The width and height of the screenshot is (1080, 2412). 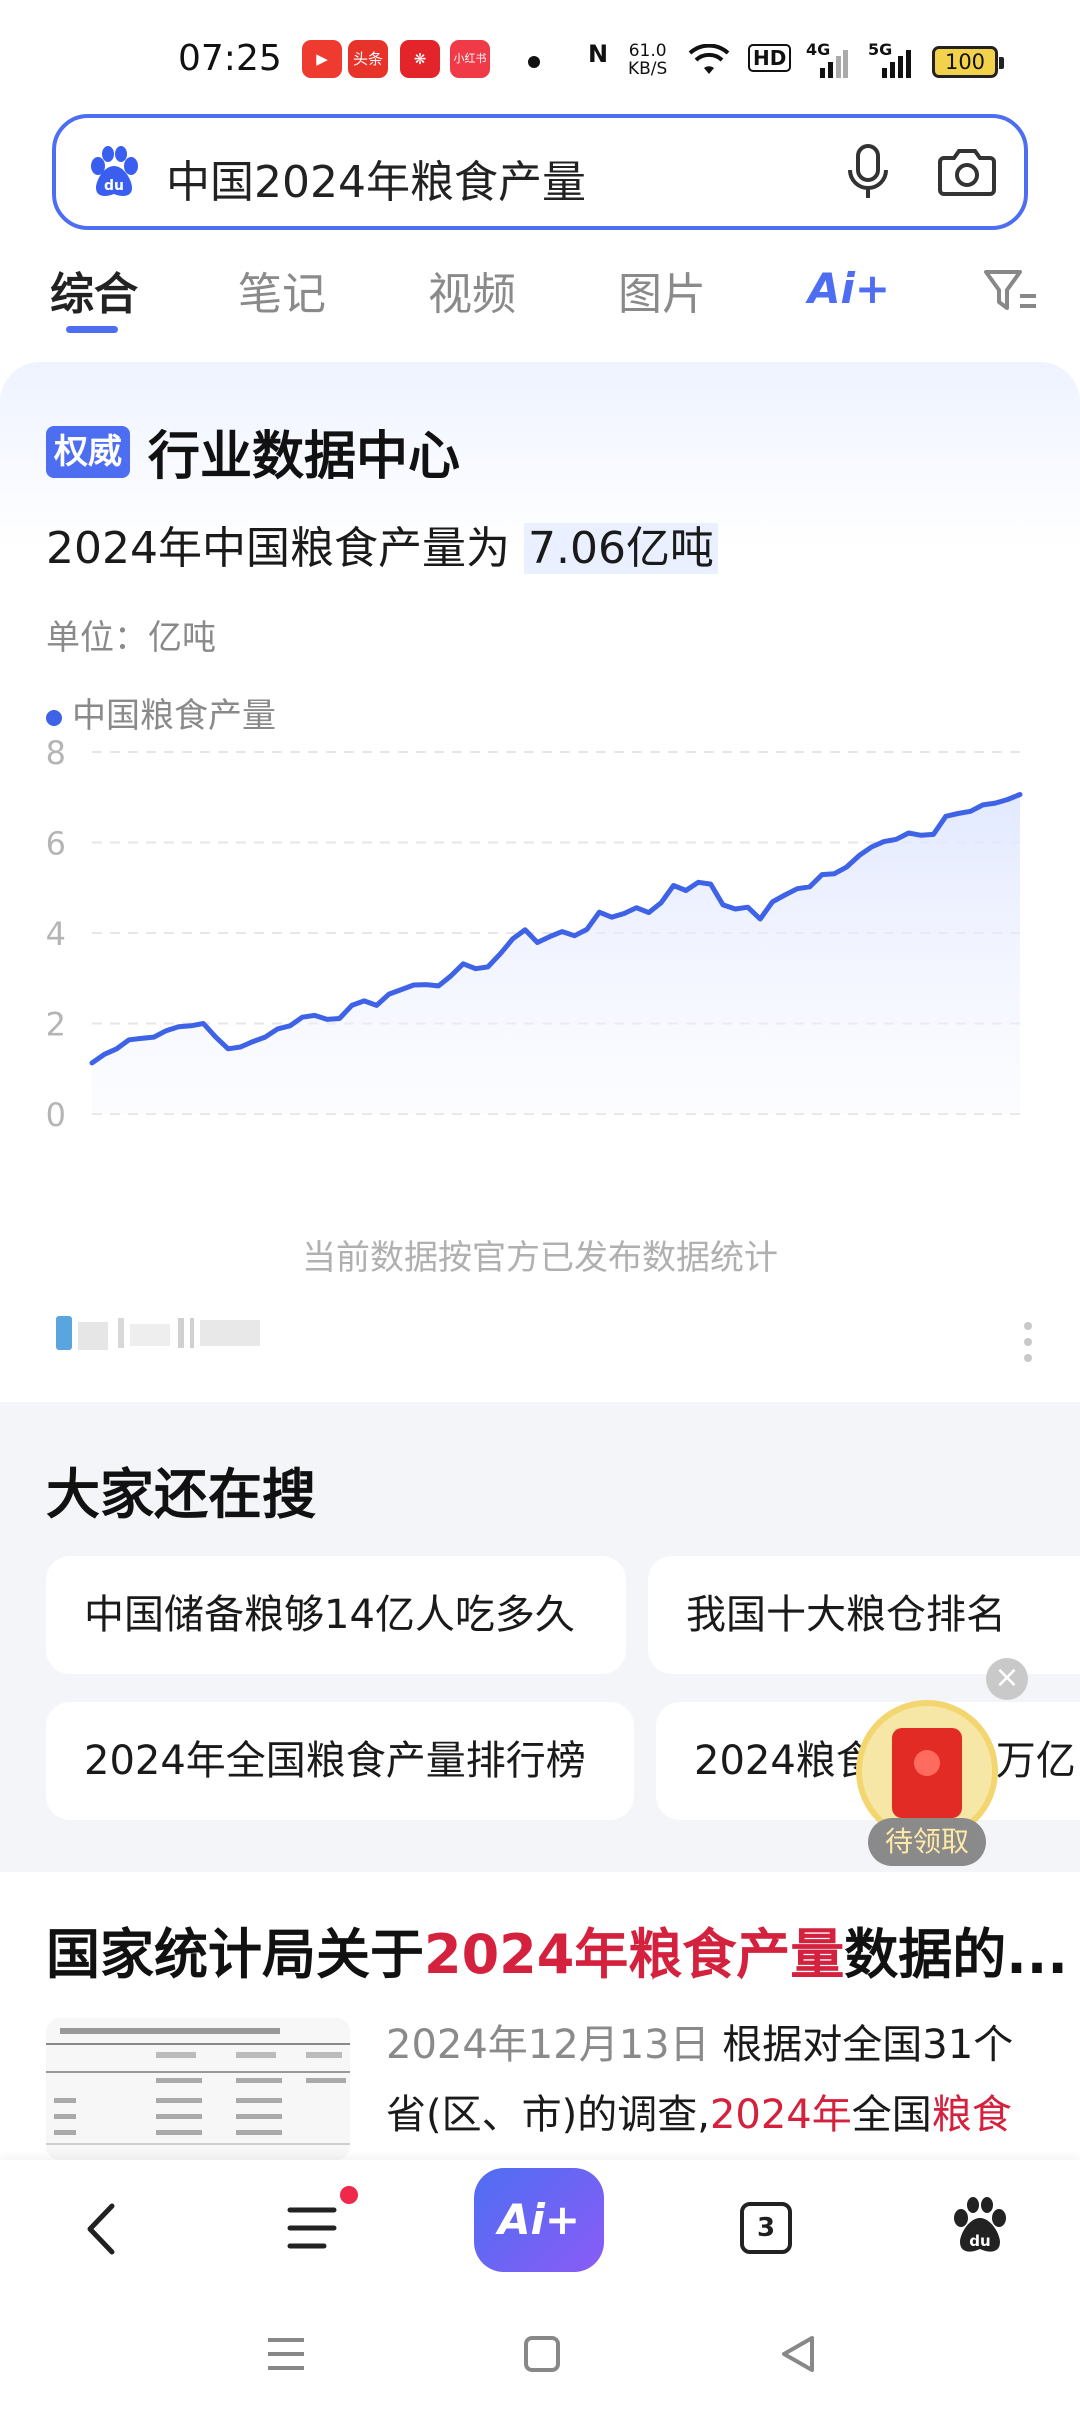 What do you see at coordinates (834, 64) in the screenshot?
I see `signal-4g-icon` at bounding box center [834, 64].